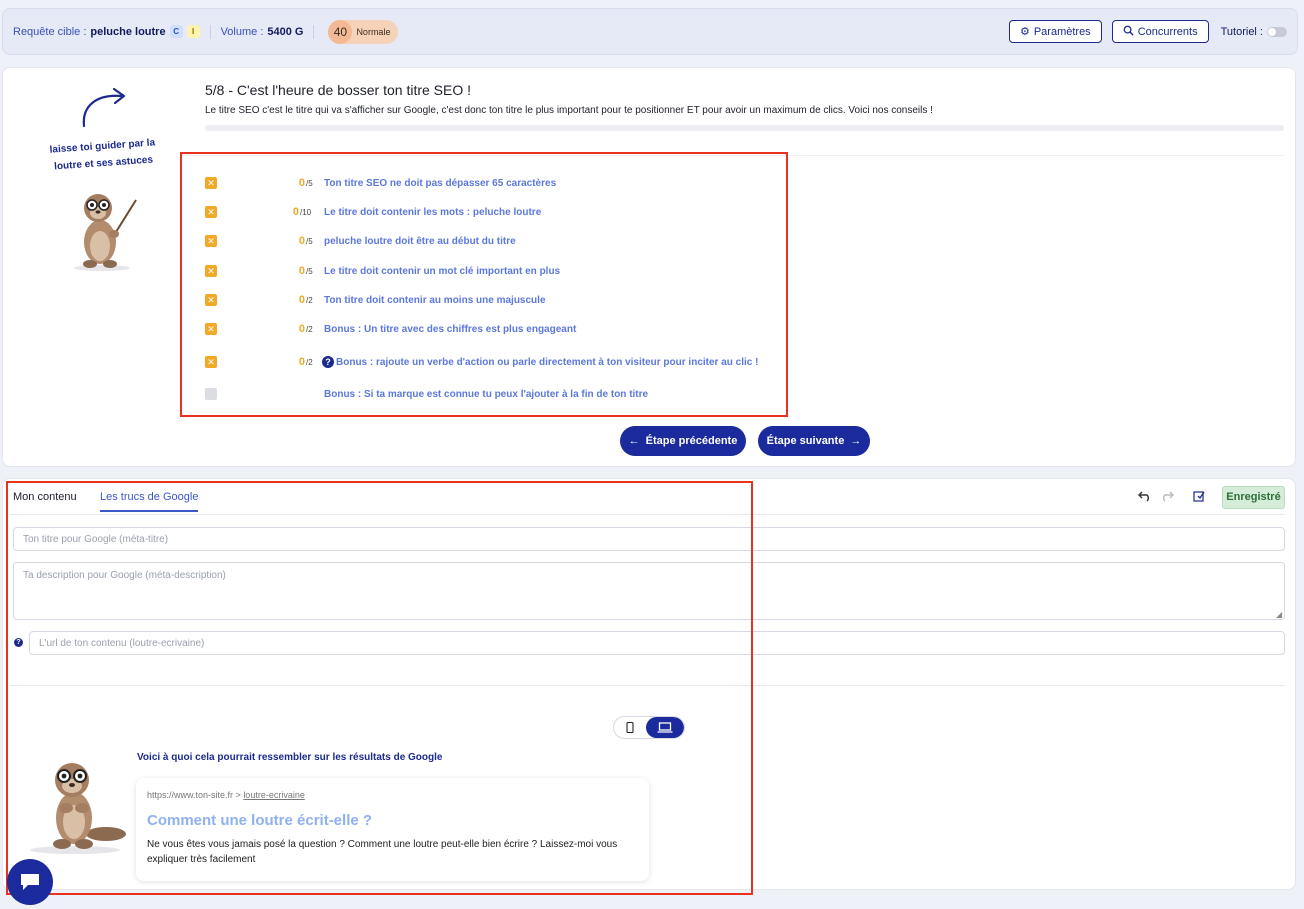 Image resolution: width=1304 pixels, height=909 pixels. Describe the element at coordinates (328, 362) in the screenshot. I see `help-icon: ?` at that location.